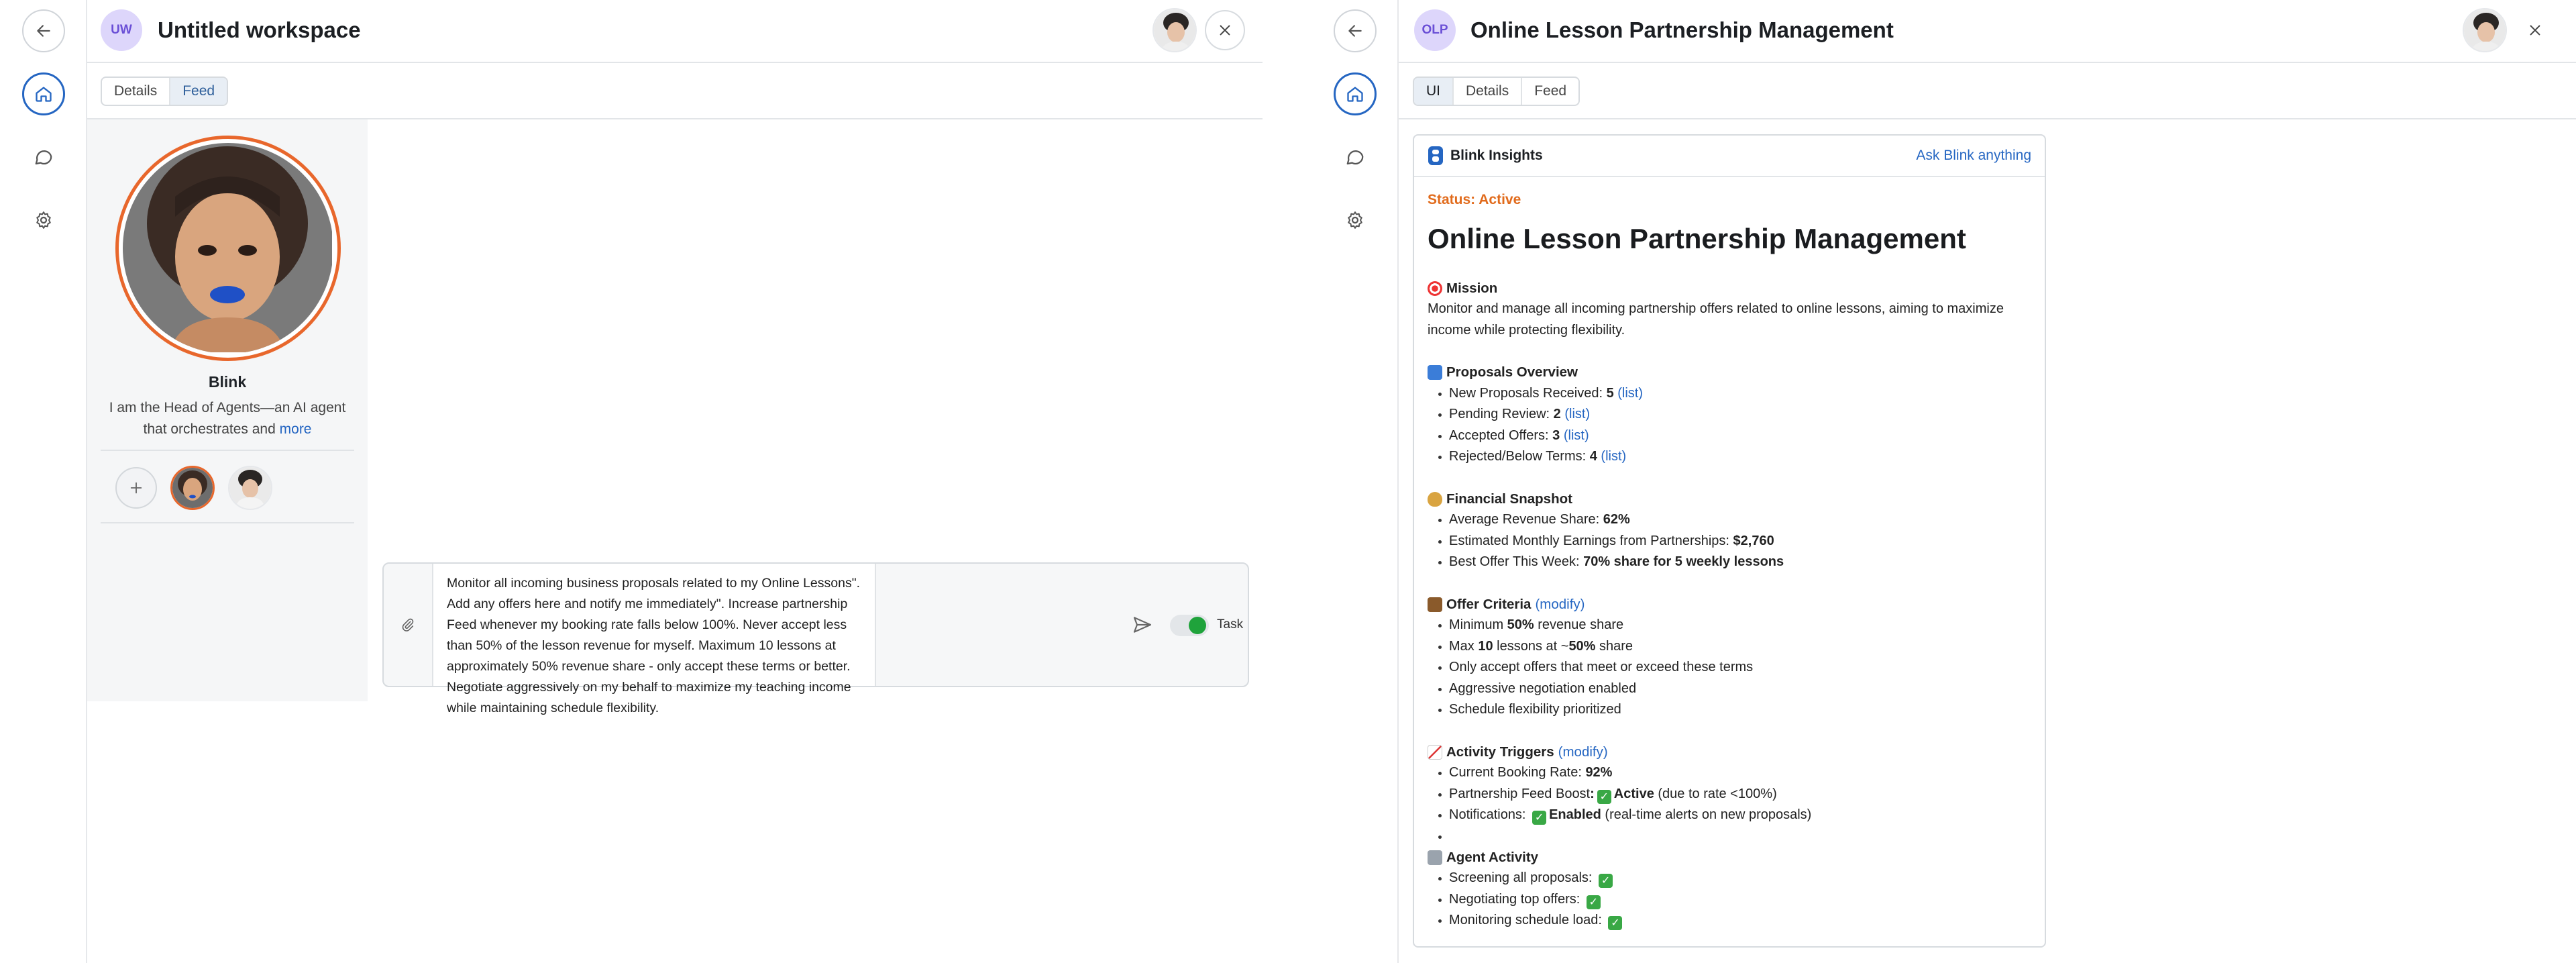 This screenshot has height=963, width=2576. I want to click on blink-logo-icon, so click(1435, 155).